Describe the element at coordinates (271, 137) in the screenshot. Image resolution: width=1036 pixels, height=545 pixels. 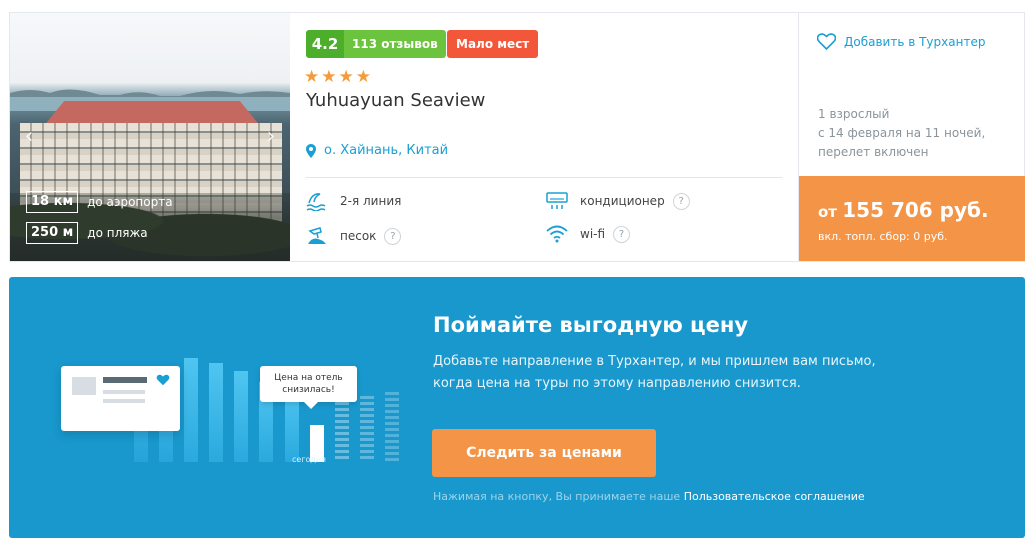
I see `photo-next-icon: ›` at that location.